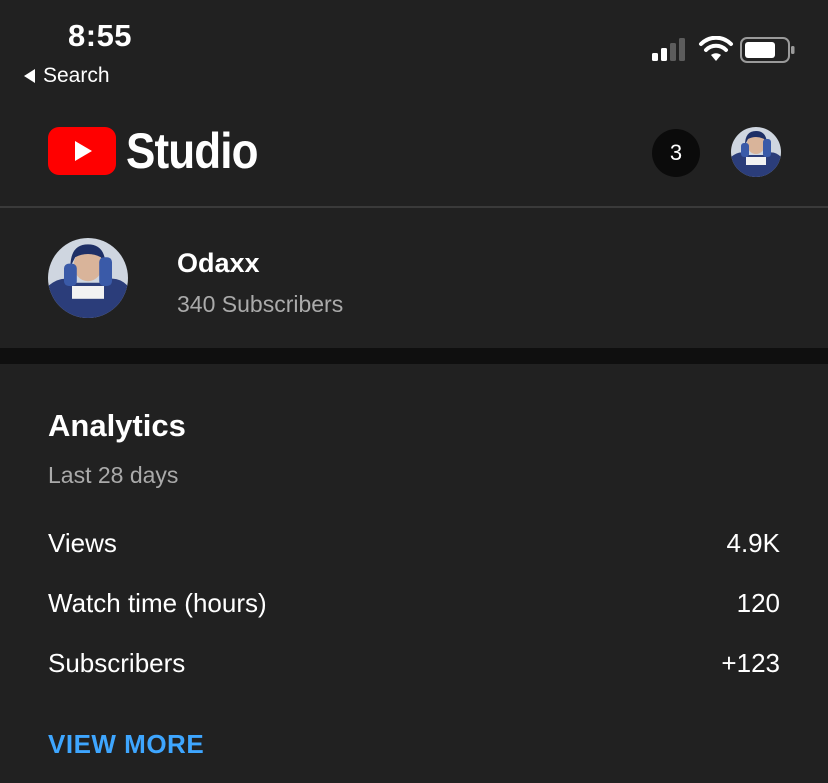 This screenshot has height=783, width=828. I want to click on back-arrow-icon, so click(29, 76).